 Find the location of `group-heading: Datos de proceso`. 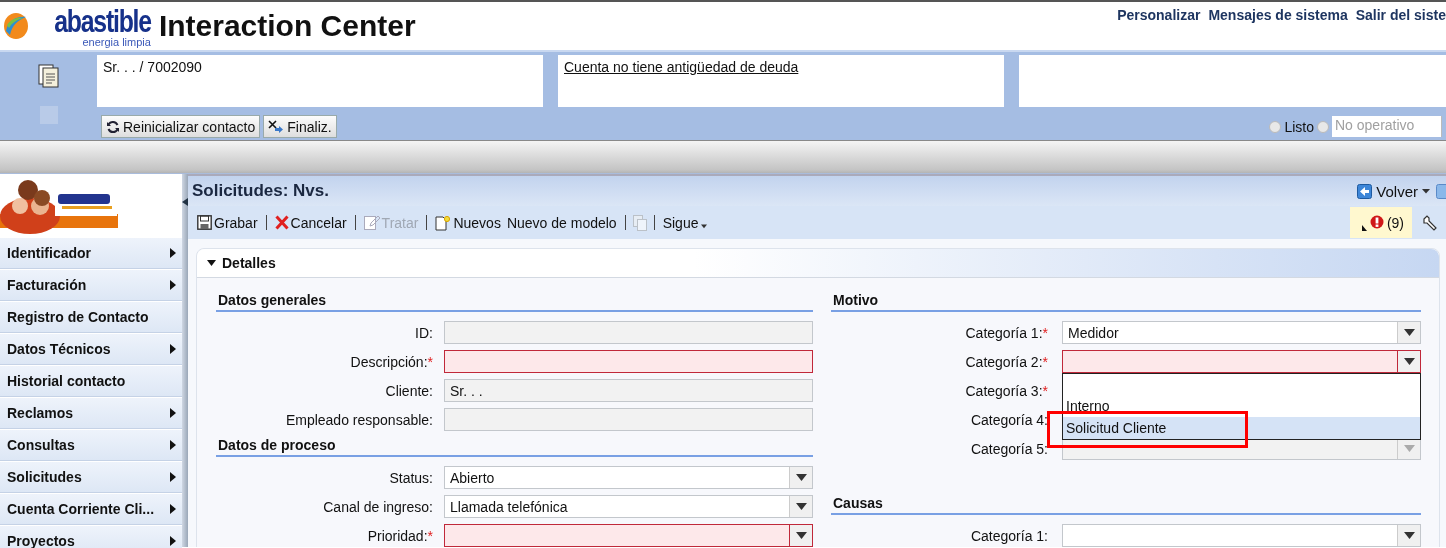

group-heading: Datos de proceso is located at coordinates (514, 446).